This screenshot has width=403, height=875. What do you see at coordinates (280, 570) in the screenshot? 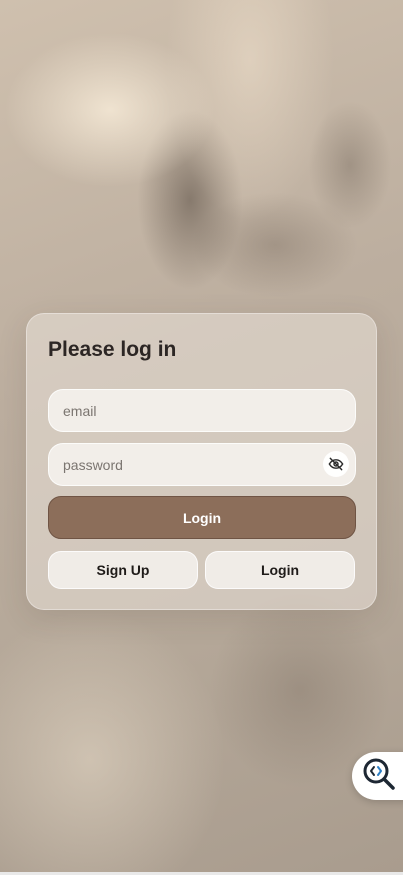
I see `secondary-login-button: Login` at bounding box center [280, 570].